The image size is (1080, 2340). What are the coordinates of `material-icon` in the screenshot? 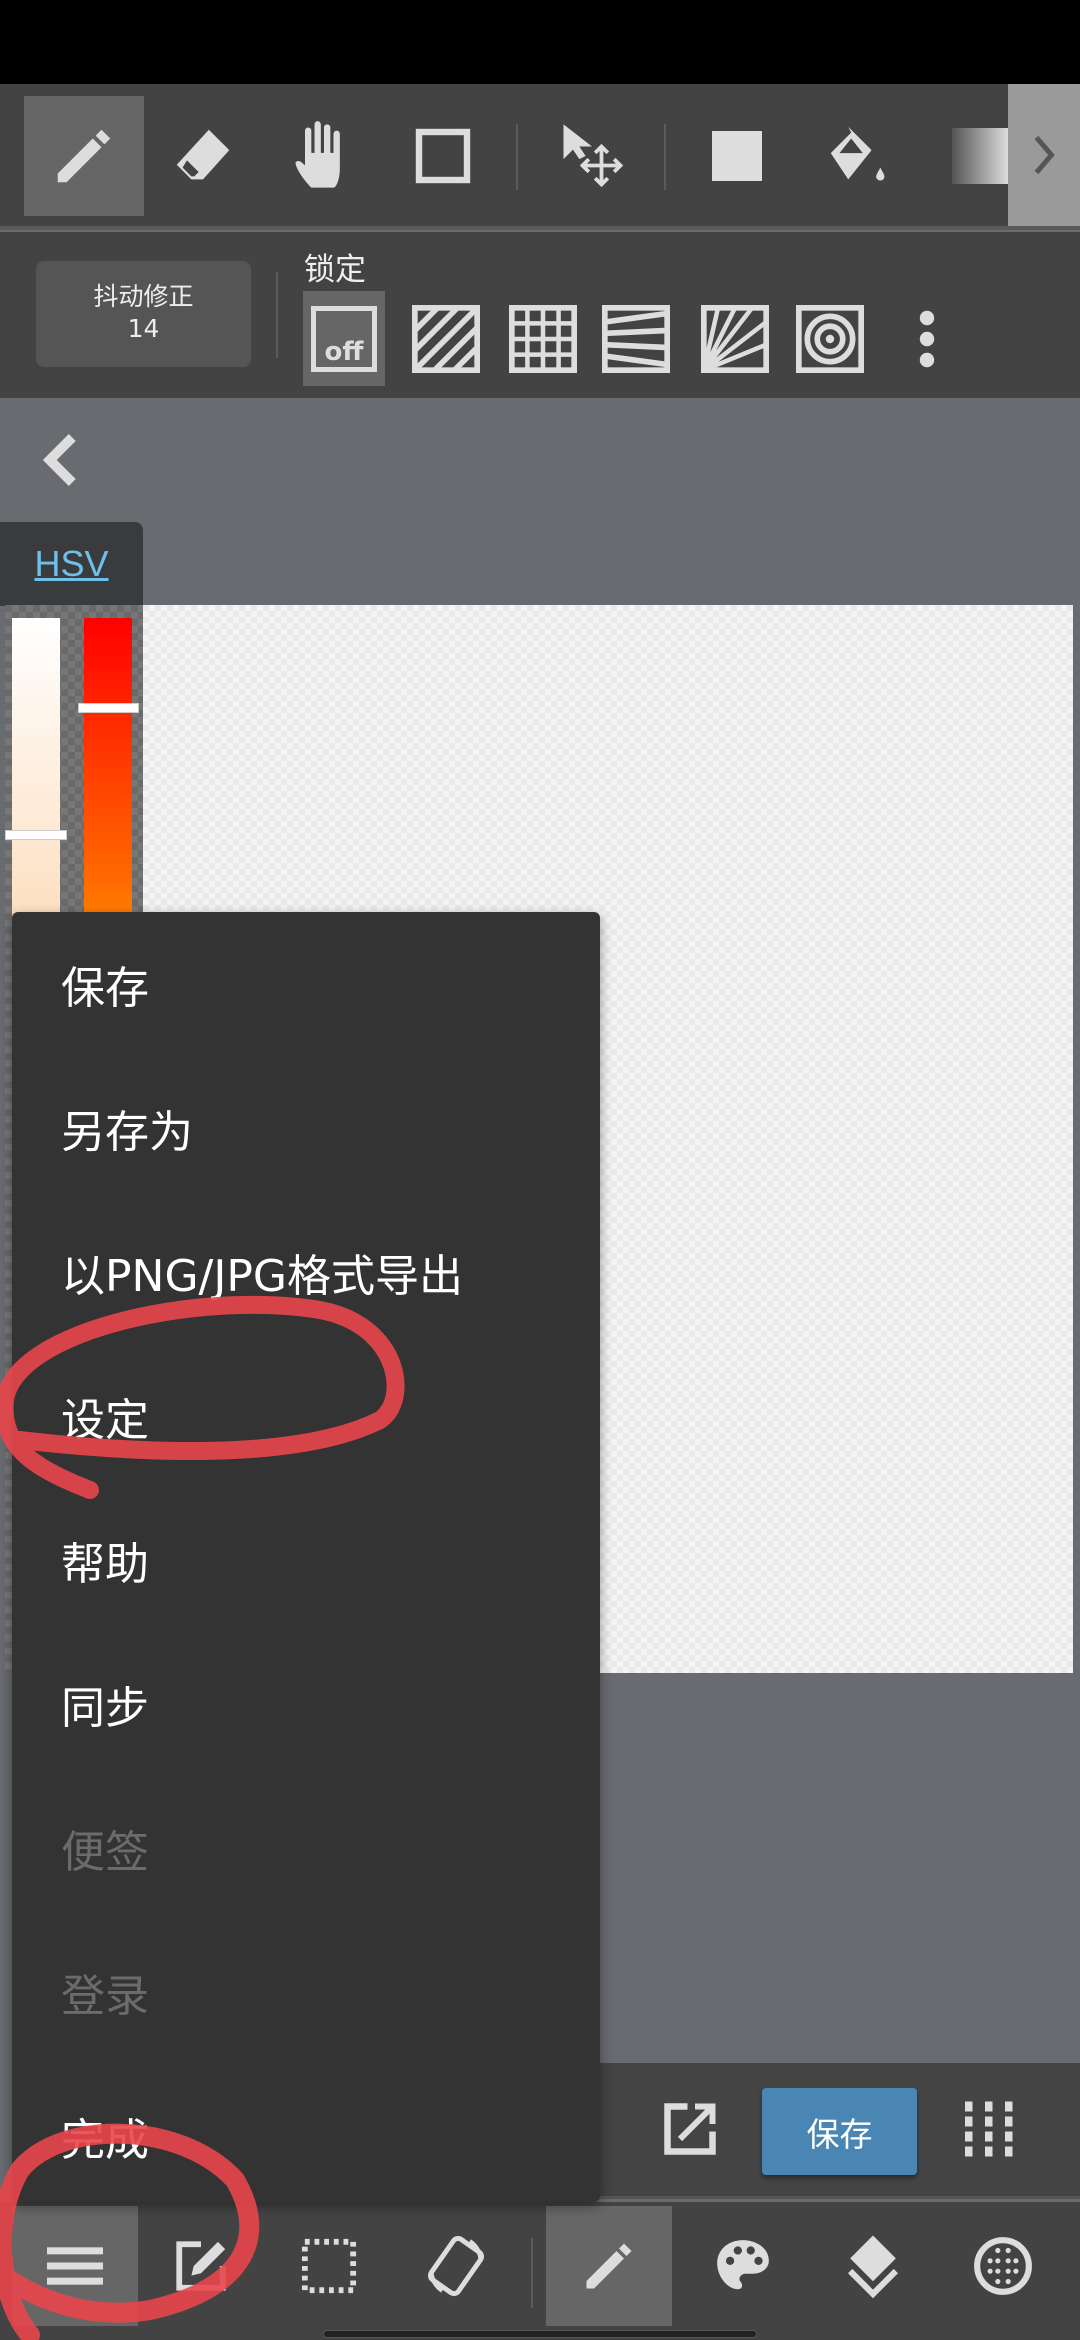 It's located at (1003, 2266).